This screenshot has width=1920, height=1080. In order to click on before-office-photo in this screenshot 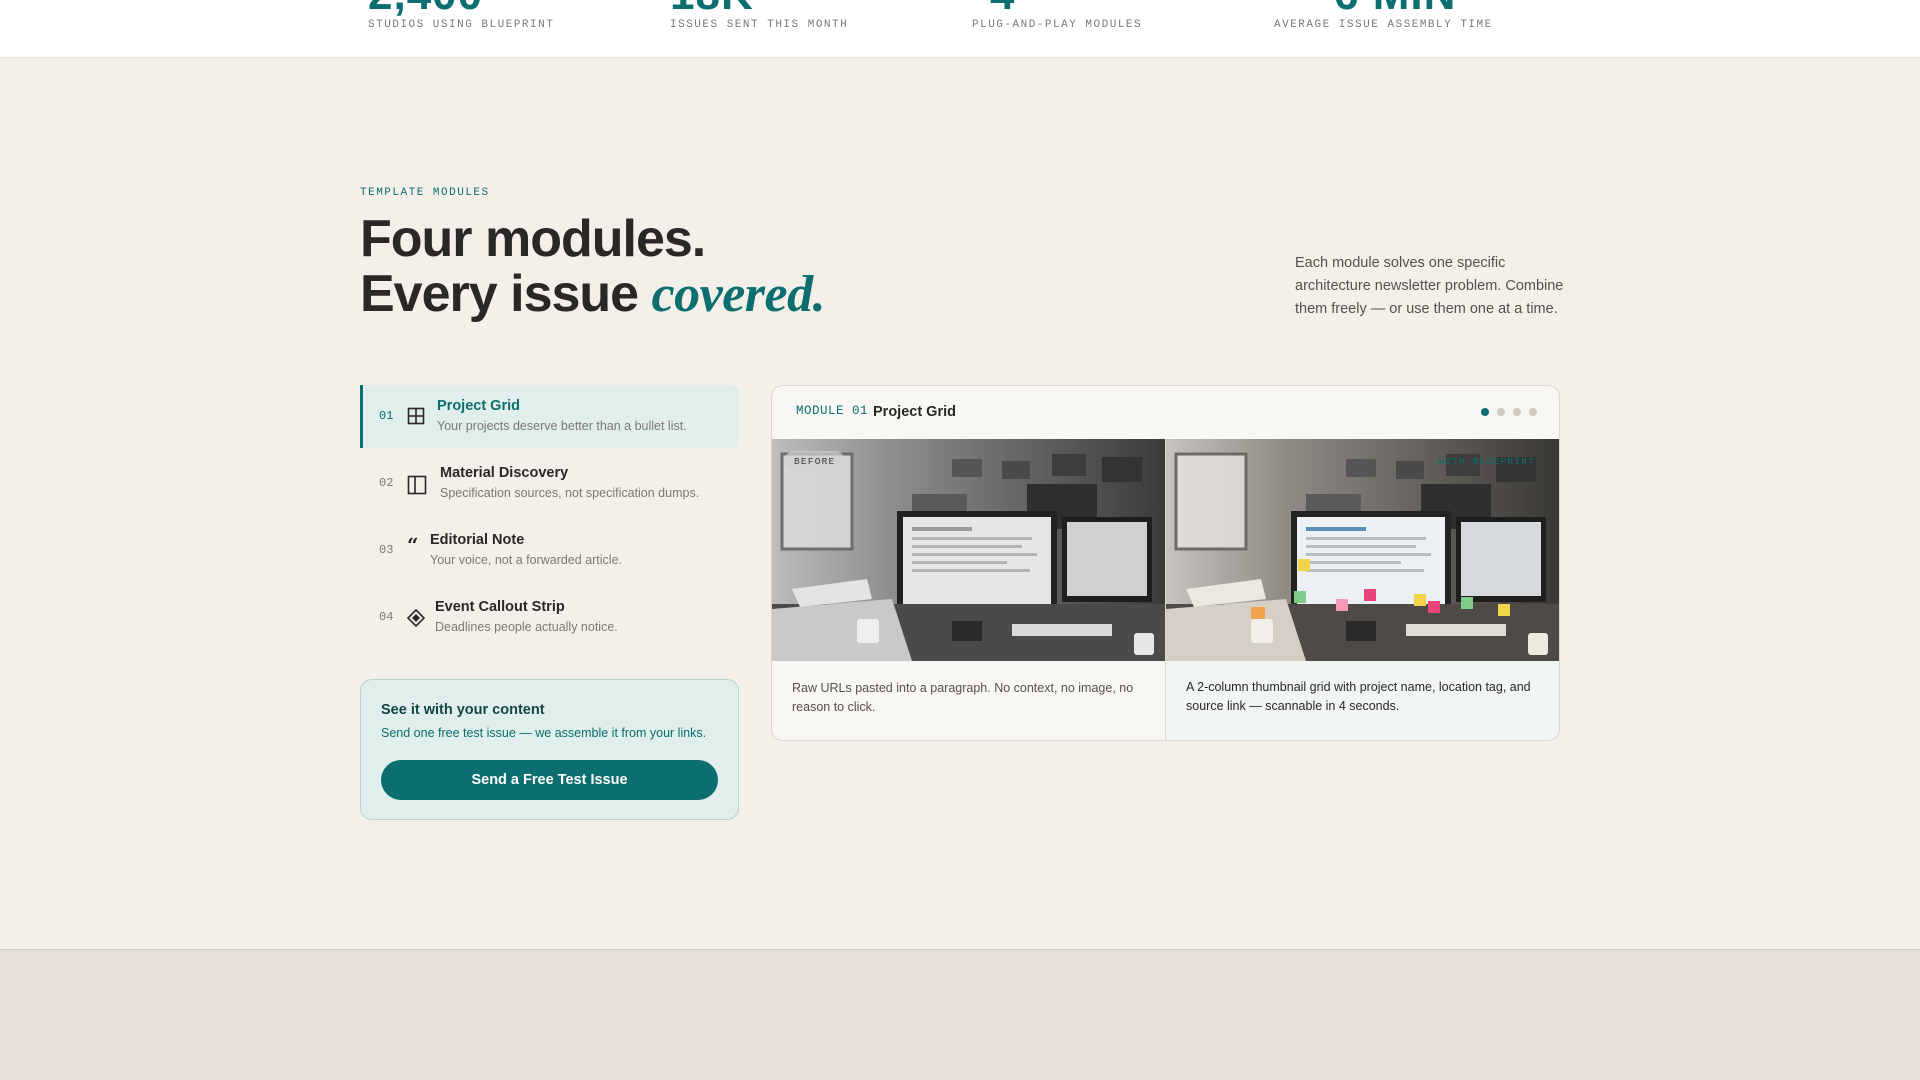, I will do `click(968, 550)`.